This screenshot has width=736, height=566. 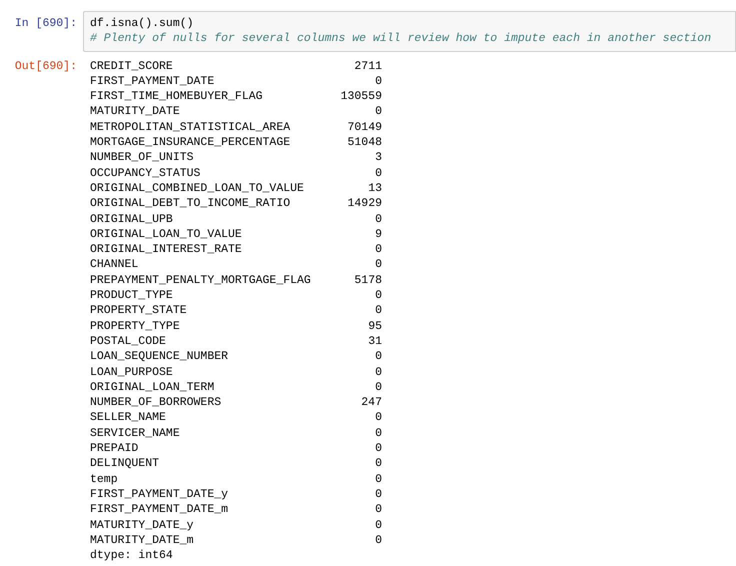 I want to click on series-label: PROPERTY_STATE, so click(x=138, y=311).